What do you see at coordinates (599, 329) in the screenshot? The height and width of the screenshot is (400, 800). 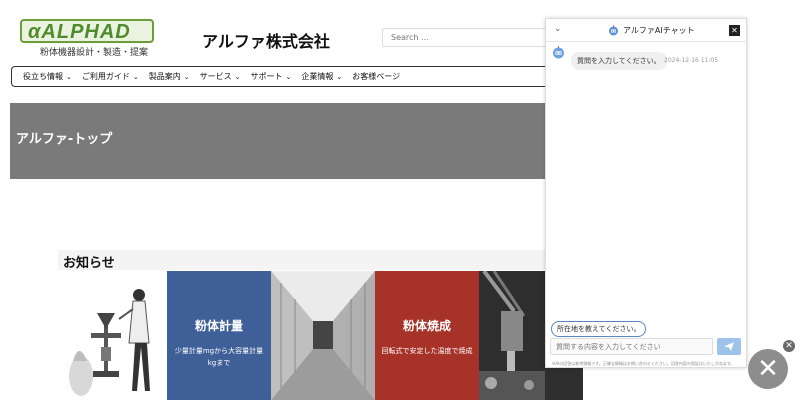 I see `suggestion-chip: 所在地を教えてください。` at bounding box center [599, 329].